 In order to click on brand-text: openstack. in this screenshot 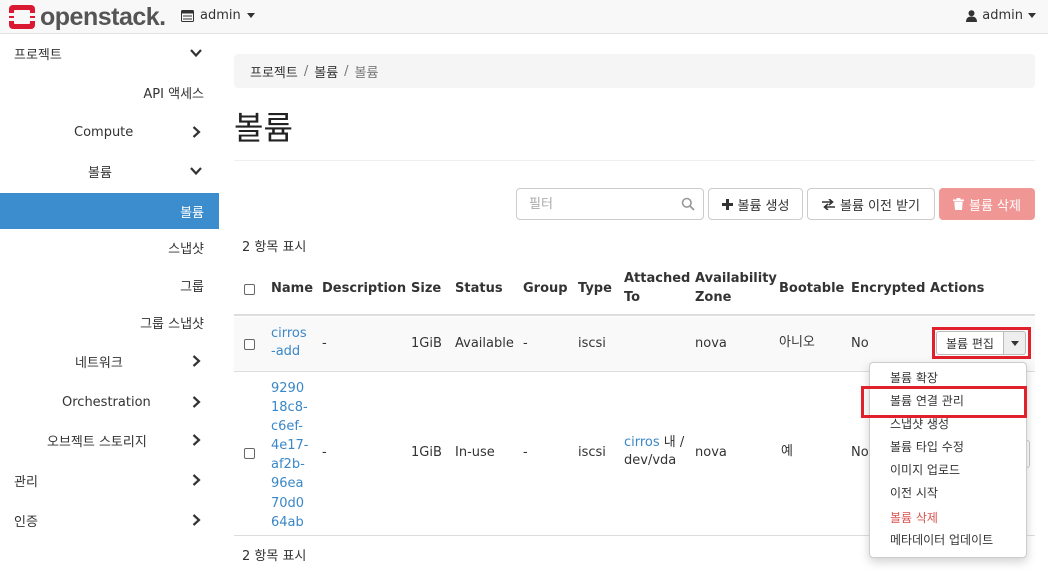, I will do `click(103, 16)`.